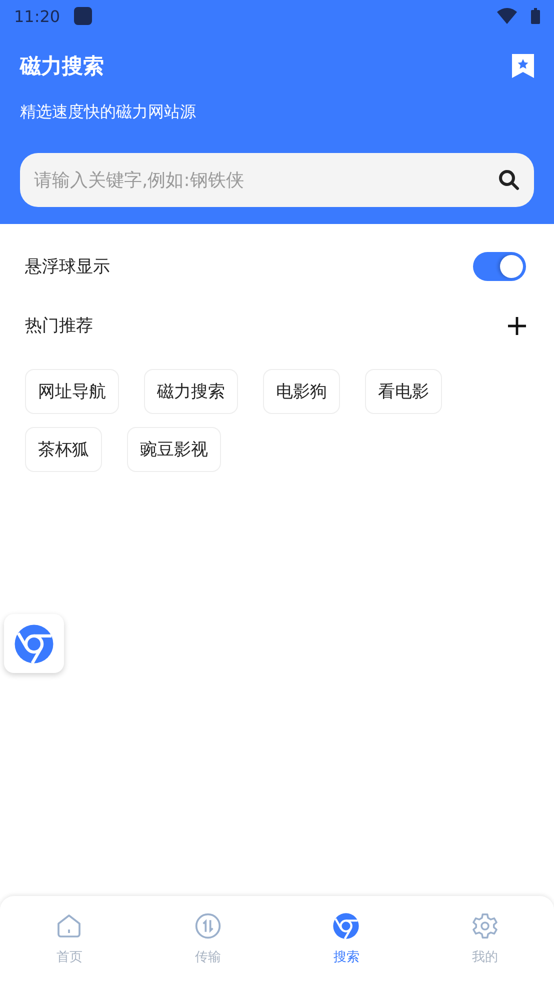  I want to click on tag-chip: 磁力搜索, so click(191, 391).